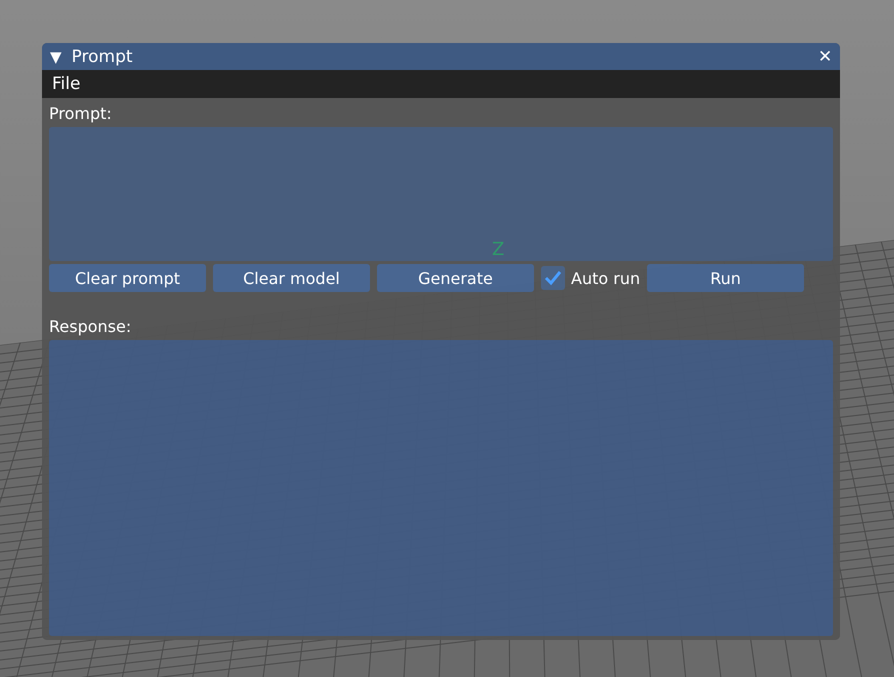 This screenshot has height=677, width=894. What do you see at coordinates (498, 250) in the screenshot?
I see `axis-label: Z` at bounding box center [498, 250].